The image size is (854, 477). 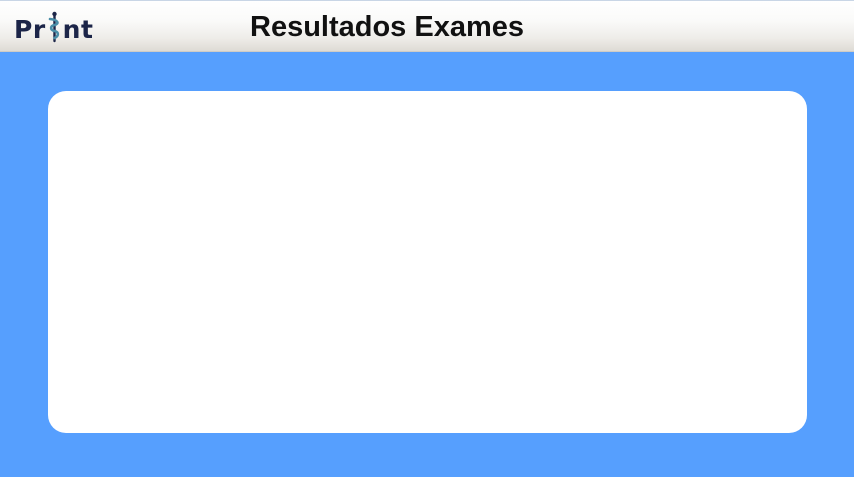 I want to click on caduceus-icon, so click(x=54, y=27).